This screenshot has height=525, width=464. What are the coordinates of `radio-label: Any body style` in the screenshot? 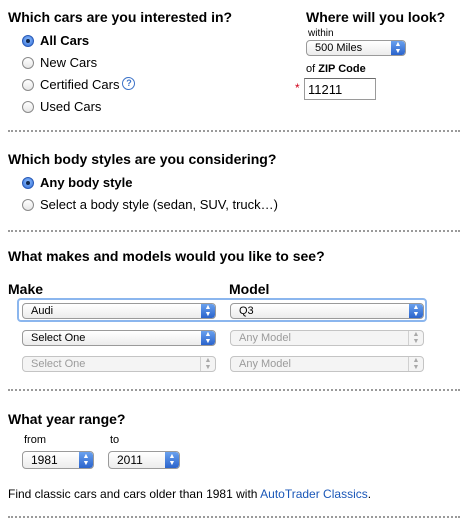 It's located at (86, 182).